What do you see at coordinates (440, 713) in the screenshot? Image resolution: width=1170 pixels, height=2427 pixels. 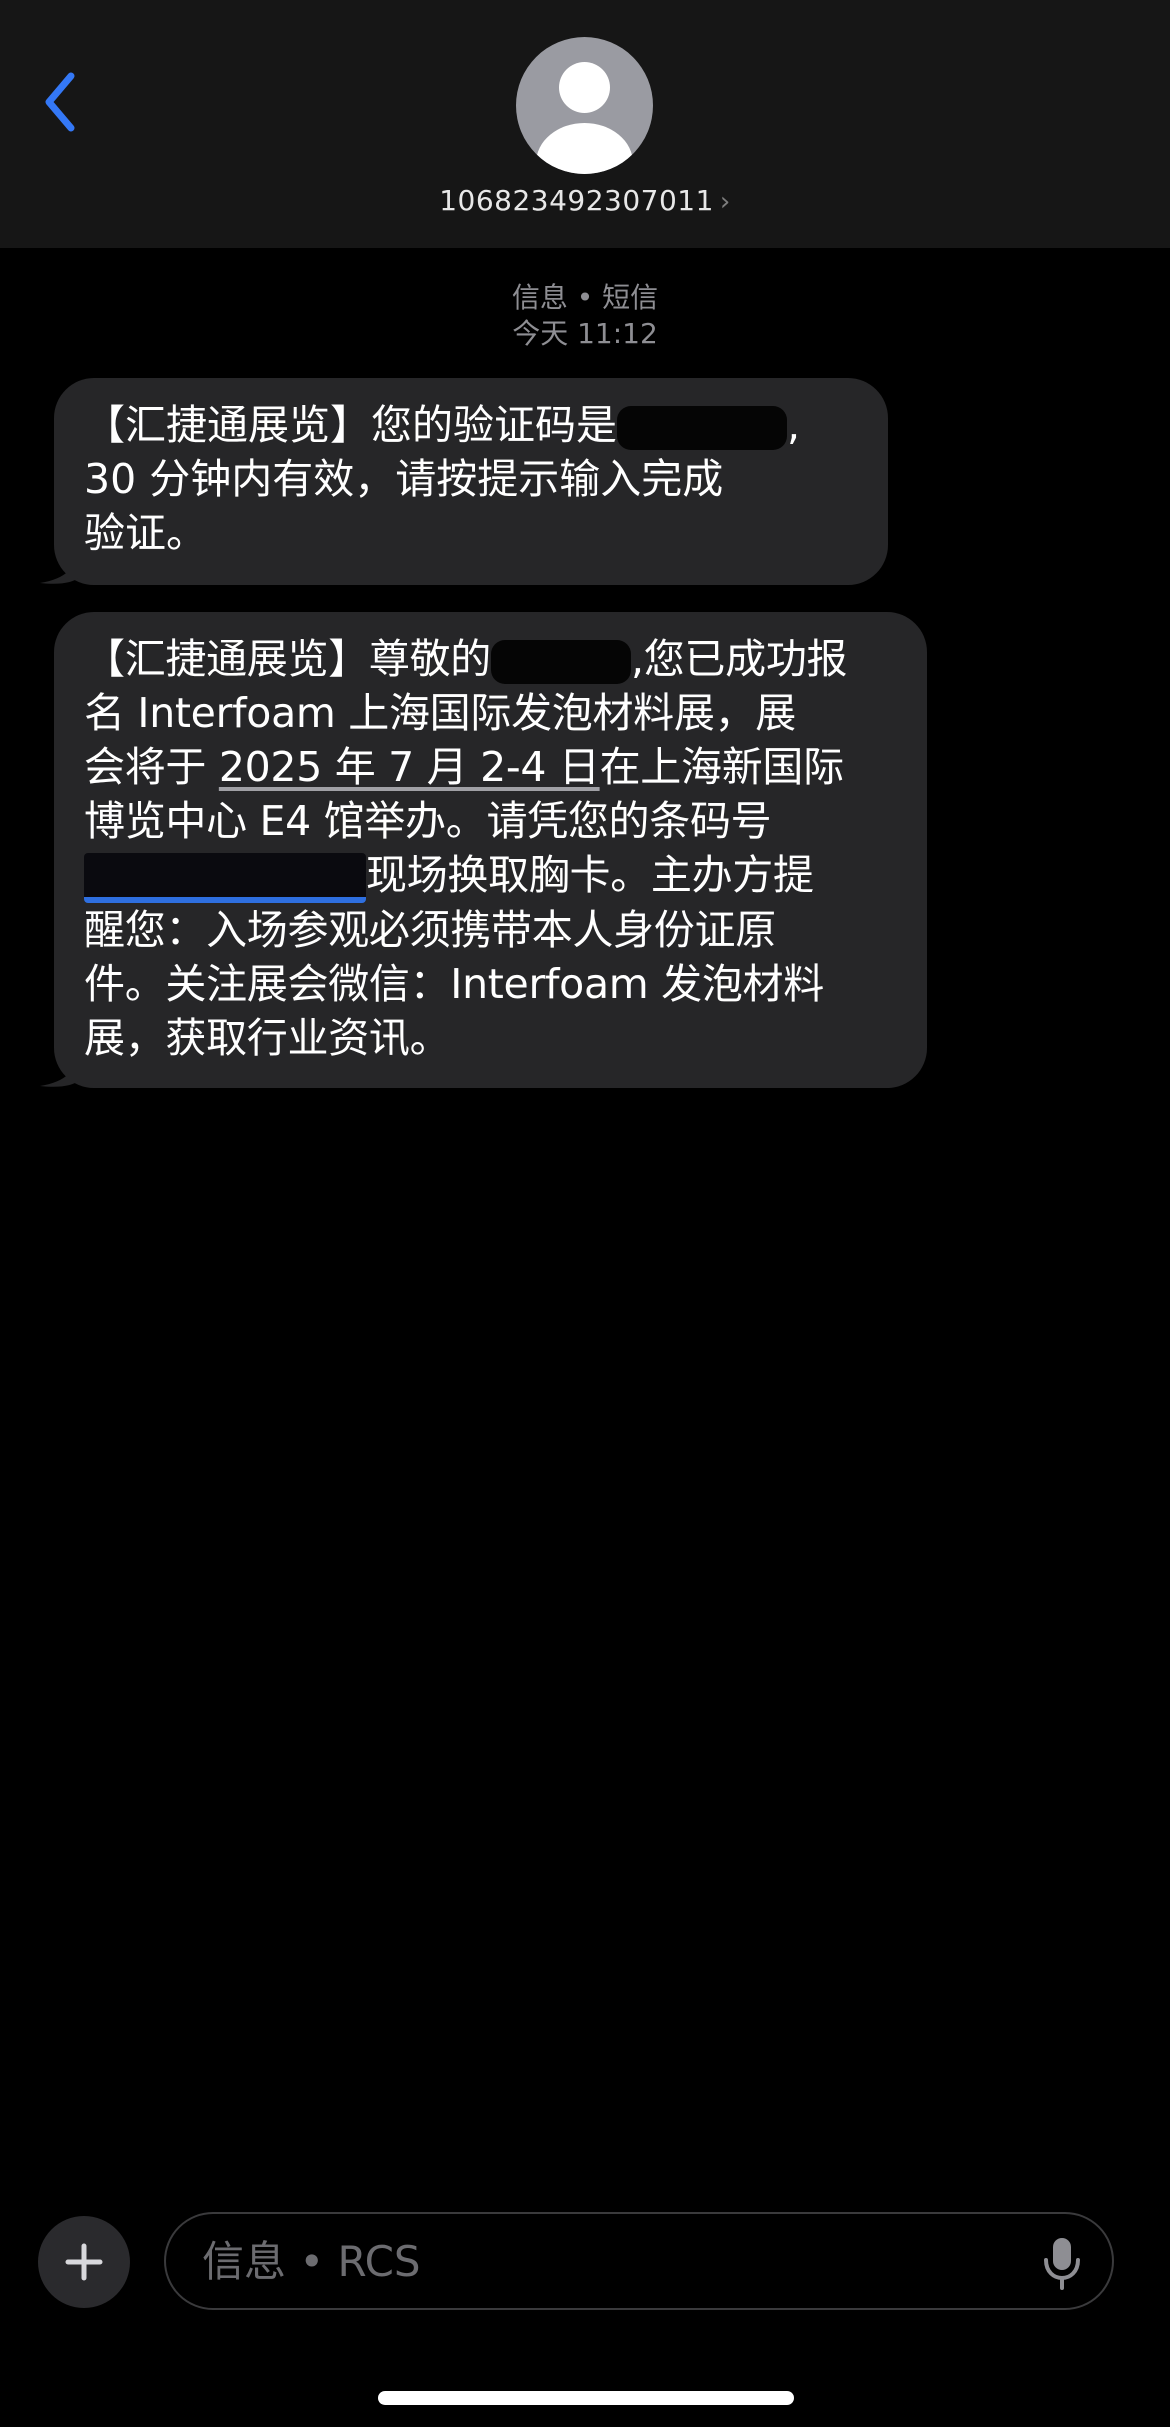 I see `message-text: 名 Interfoam 上海国际发泡材料展，展` at bounding box center [440, 713].